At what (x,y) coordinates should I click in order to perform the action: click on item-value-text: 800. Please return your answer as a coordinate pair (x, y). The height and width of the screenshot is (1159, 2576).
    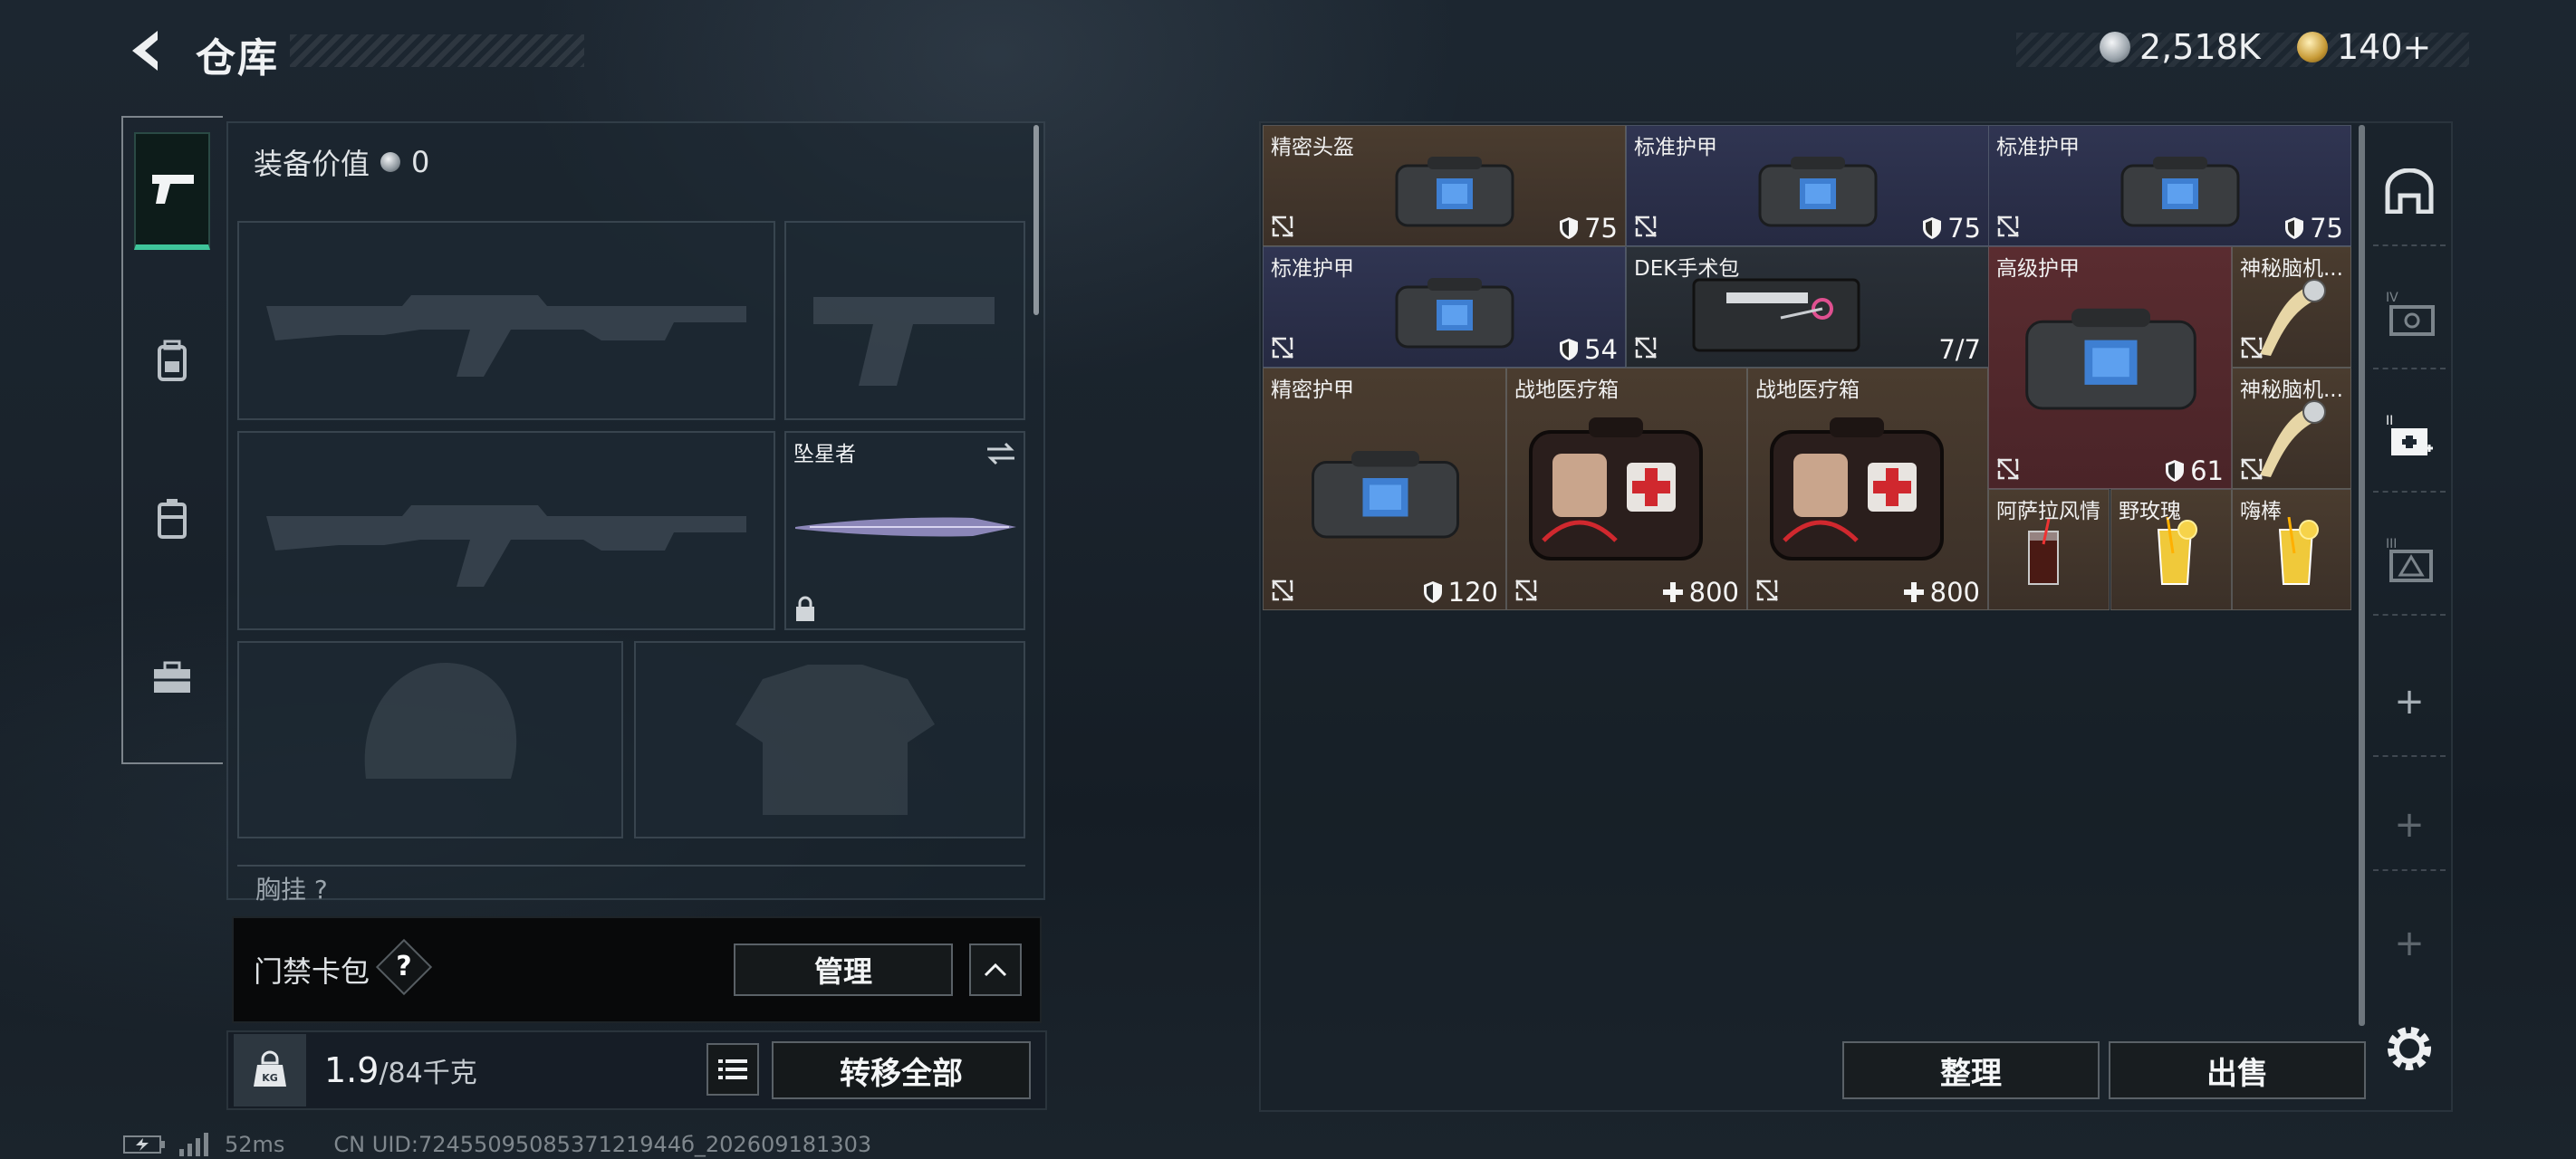
    Looking at the image, I should click on (1713, 592).